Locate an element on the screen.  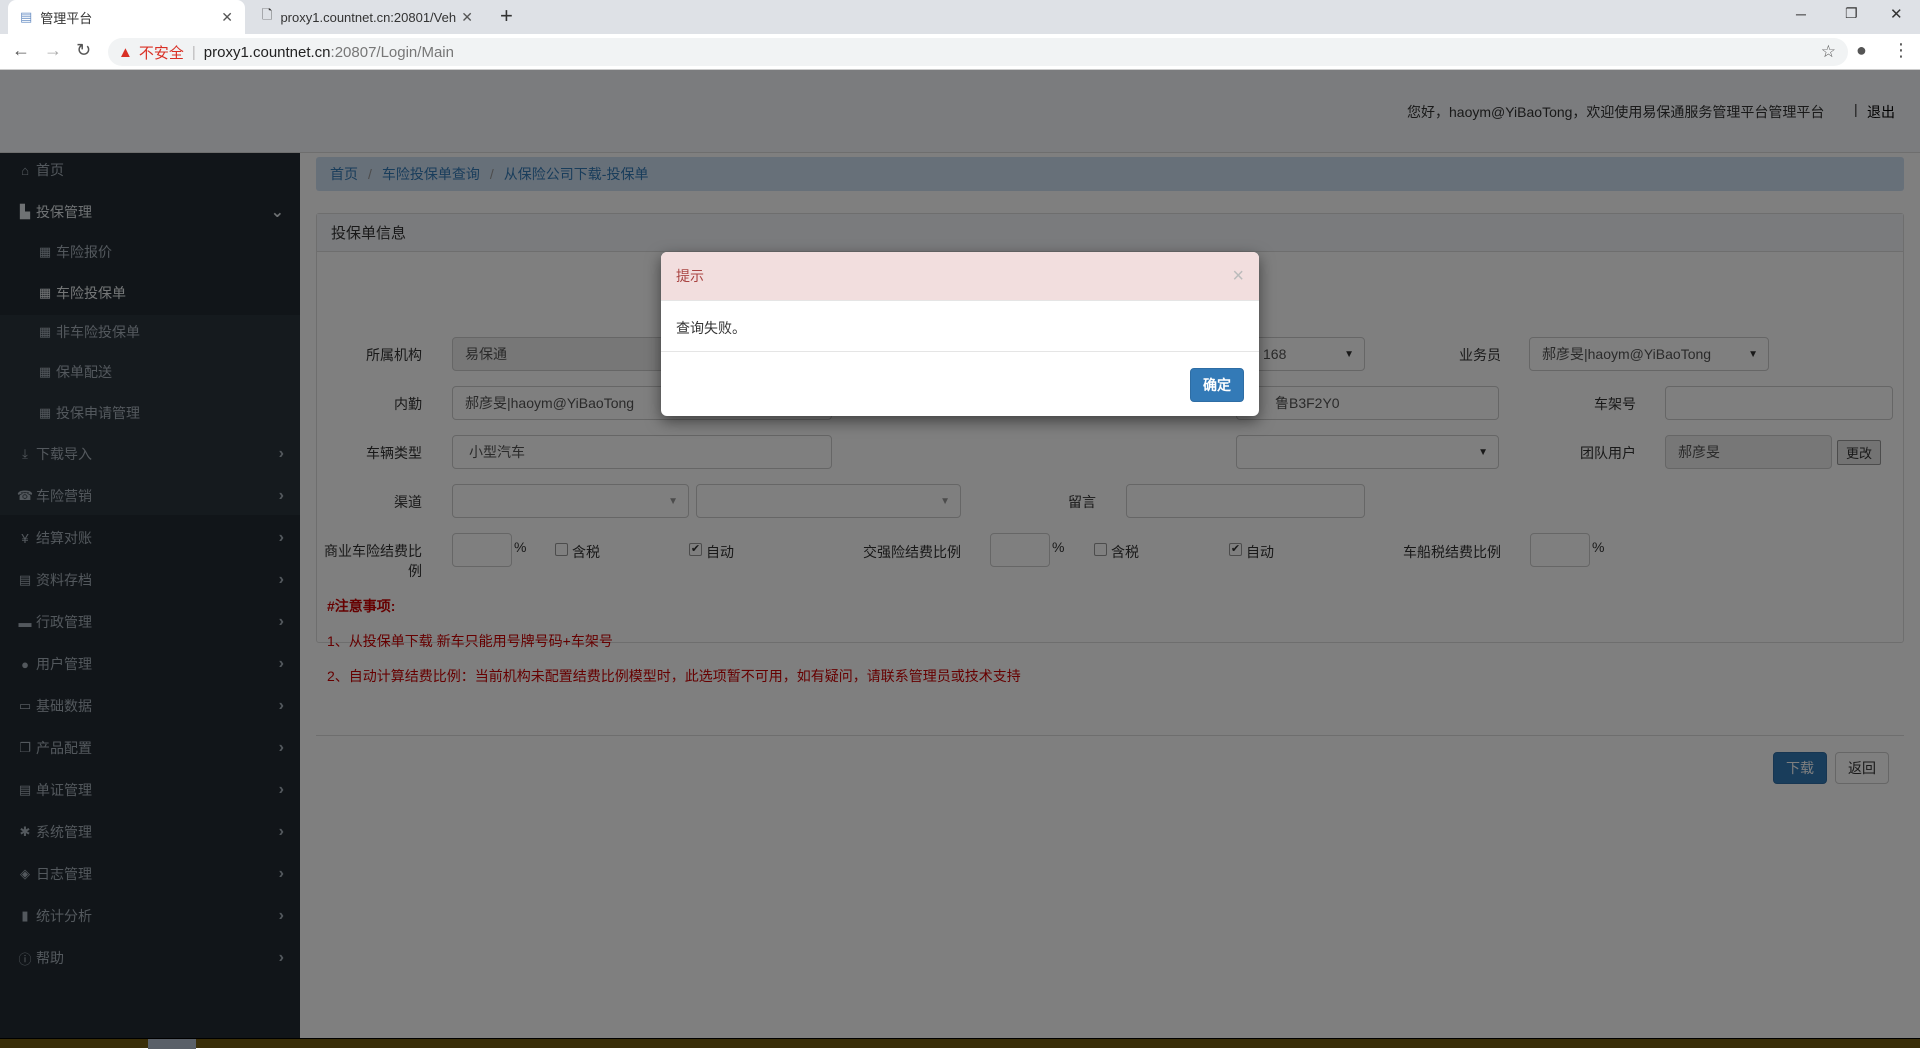
modal-header: 提示 × is located at coordinates (960, 276).